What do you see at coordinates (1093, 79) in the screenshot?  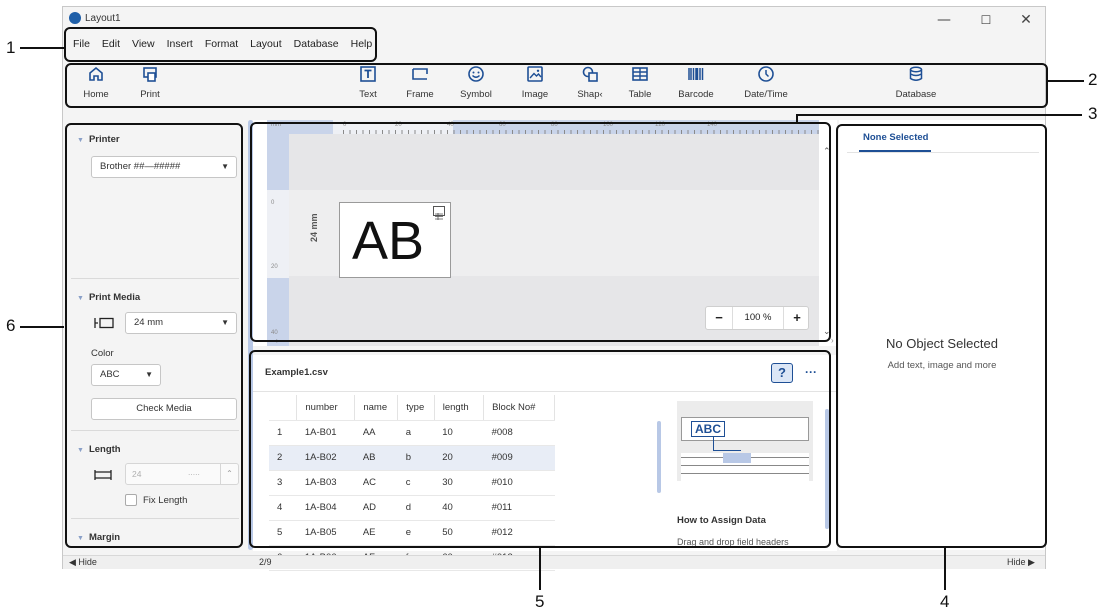 I see `callout-number-2: 2` at bounding box center [1093, 79].